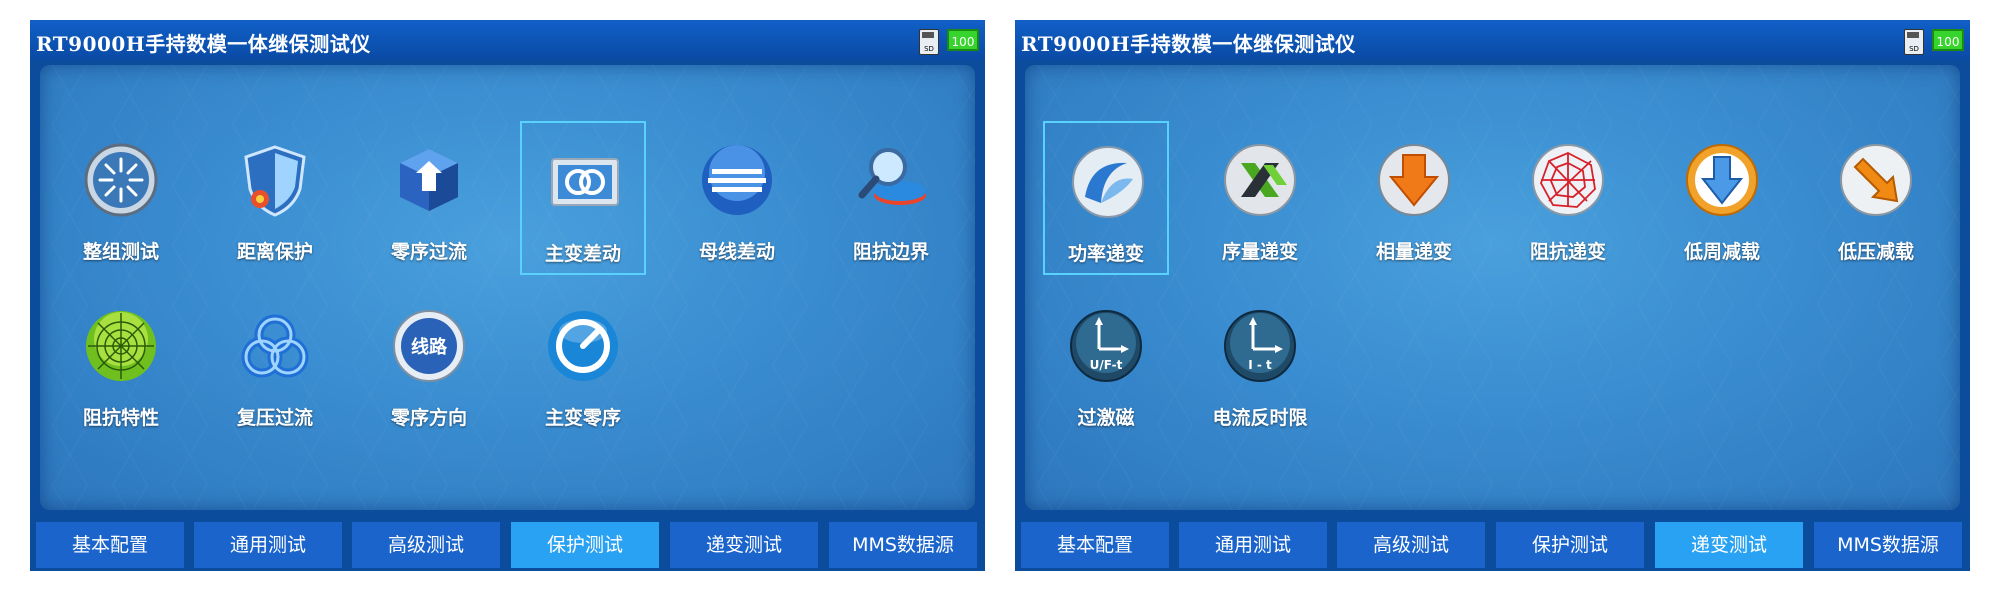 This screenshot has height=592, width=2000. What do you see at coordinates (1567, 252) in the screenshot?
I see `menu-item-label: 阻抗递变` at bounding box center [1567, 252].